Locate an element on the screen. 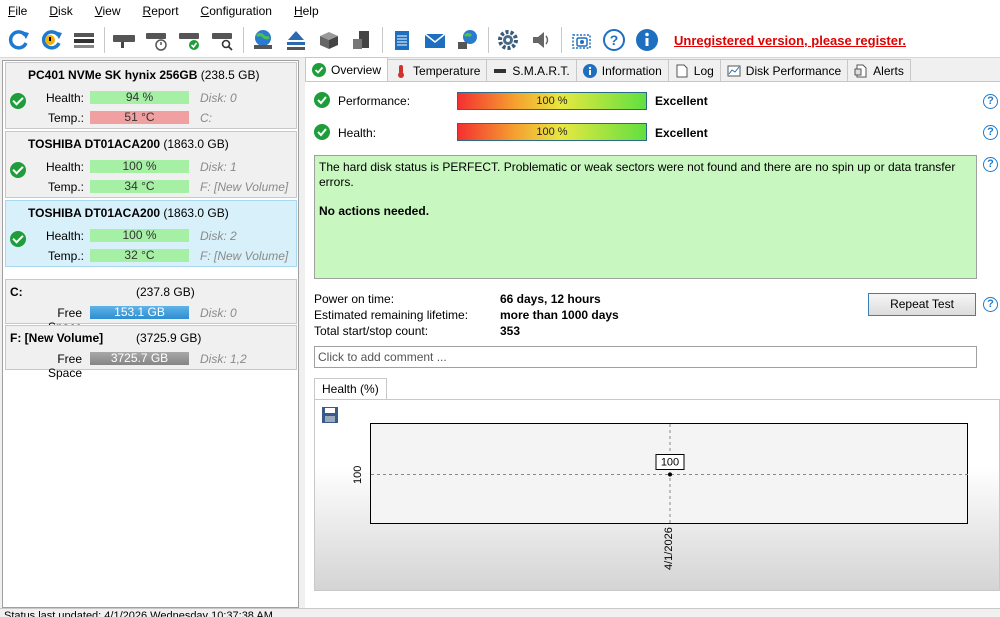 The height and width of the screenshot is (617, 1000). refresh-warning-icon is located at coordinates (51, 40).